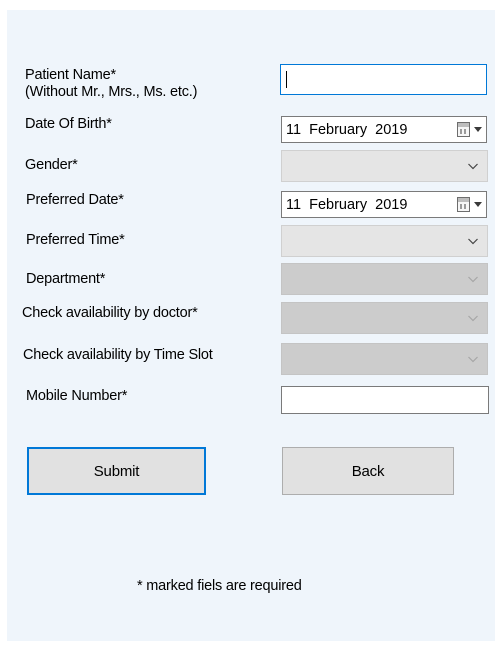 This screenshot has height=646, width=499. I want to click on preferred-time-label: Preferred Time*, so click(75, 240).